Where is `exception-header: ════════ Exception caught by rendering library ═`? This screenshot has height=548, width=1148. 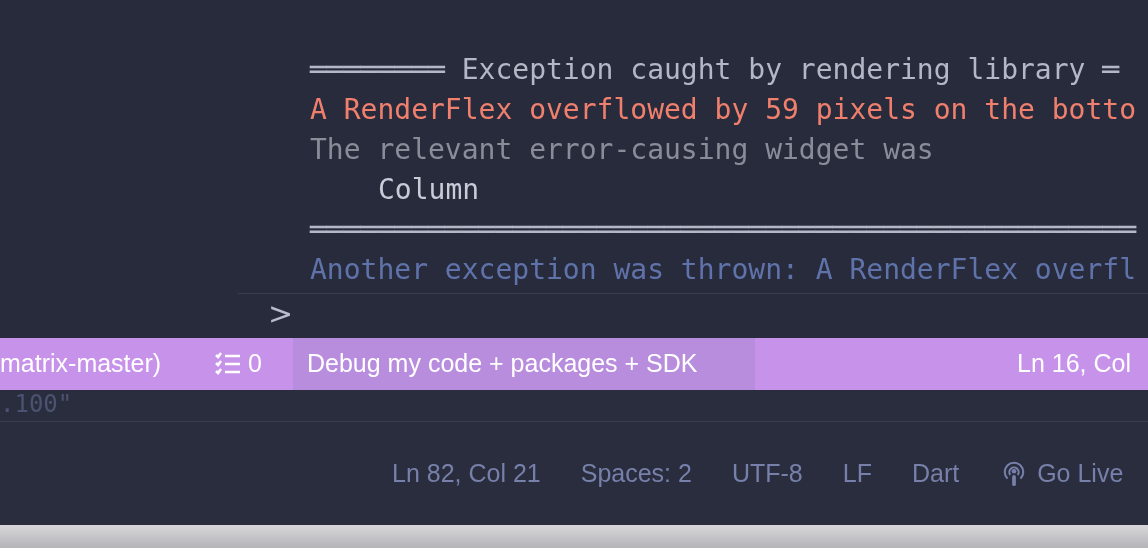 exception-header: ════════ Exception caught by rendering library ═ is located at coordinates (715, 70).